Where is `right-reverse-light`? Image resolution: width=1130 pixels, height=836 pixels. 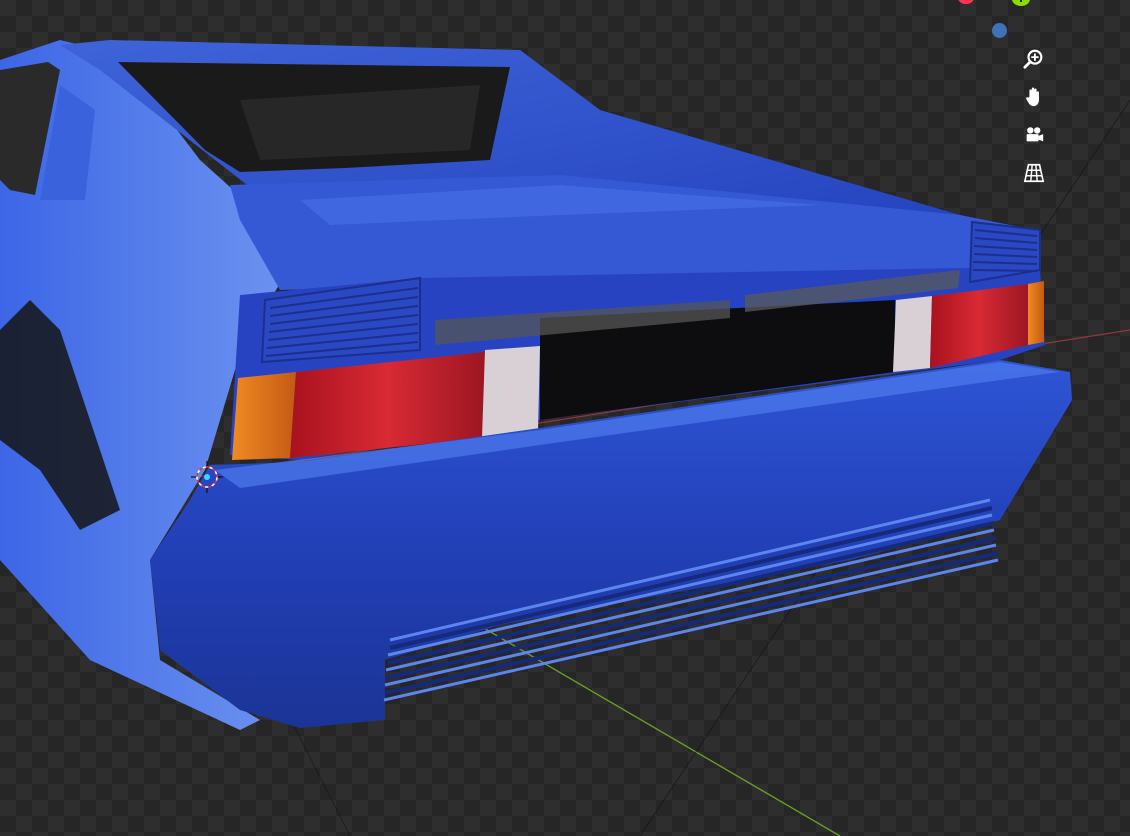 right-reverse-light is located at coordinates (912, 334).